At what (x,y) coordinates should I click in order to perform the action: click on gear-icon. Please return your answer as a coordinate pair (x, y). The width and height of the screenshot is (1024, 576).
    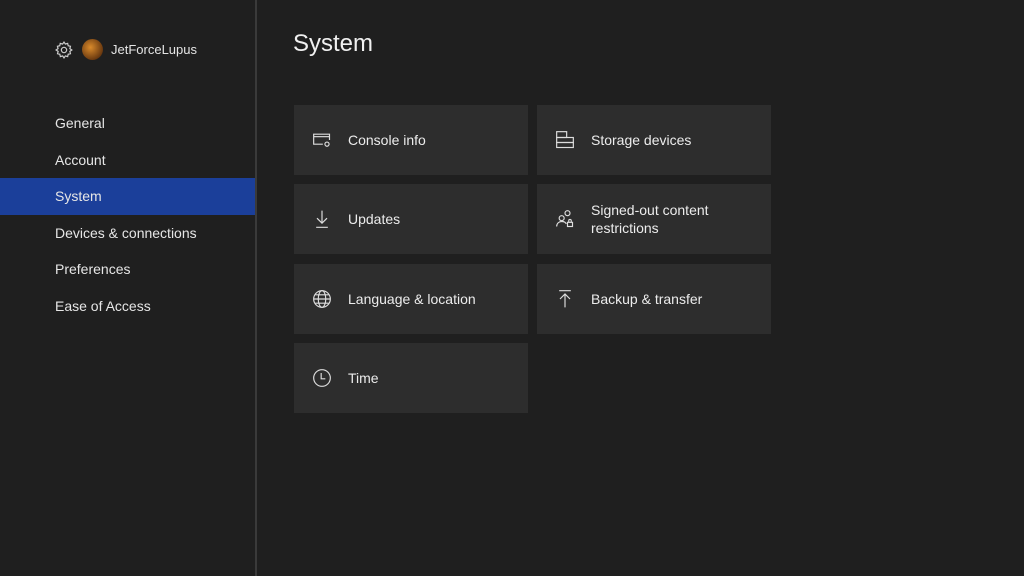
    Looking at the image, I should click on (64, 50).